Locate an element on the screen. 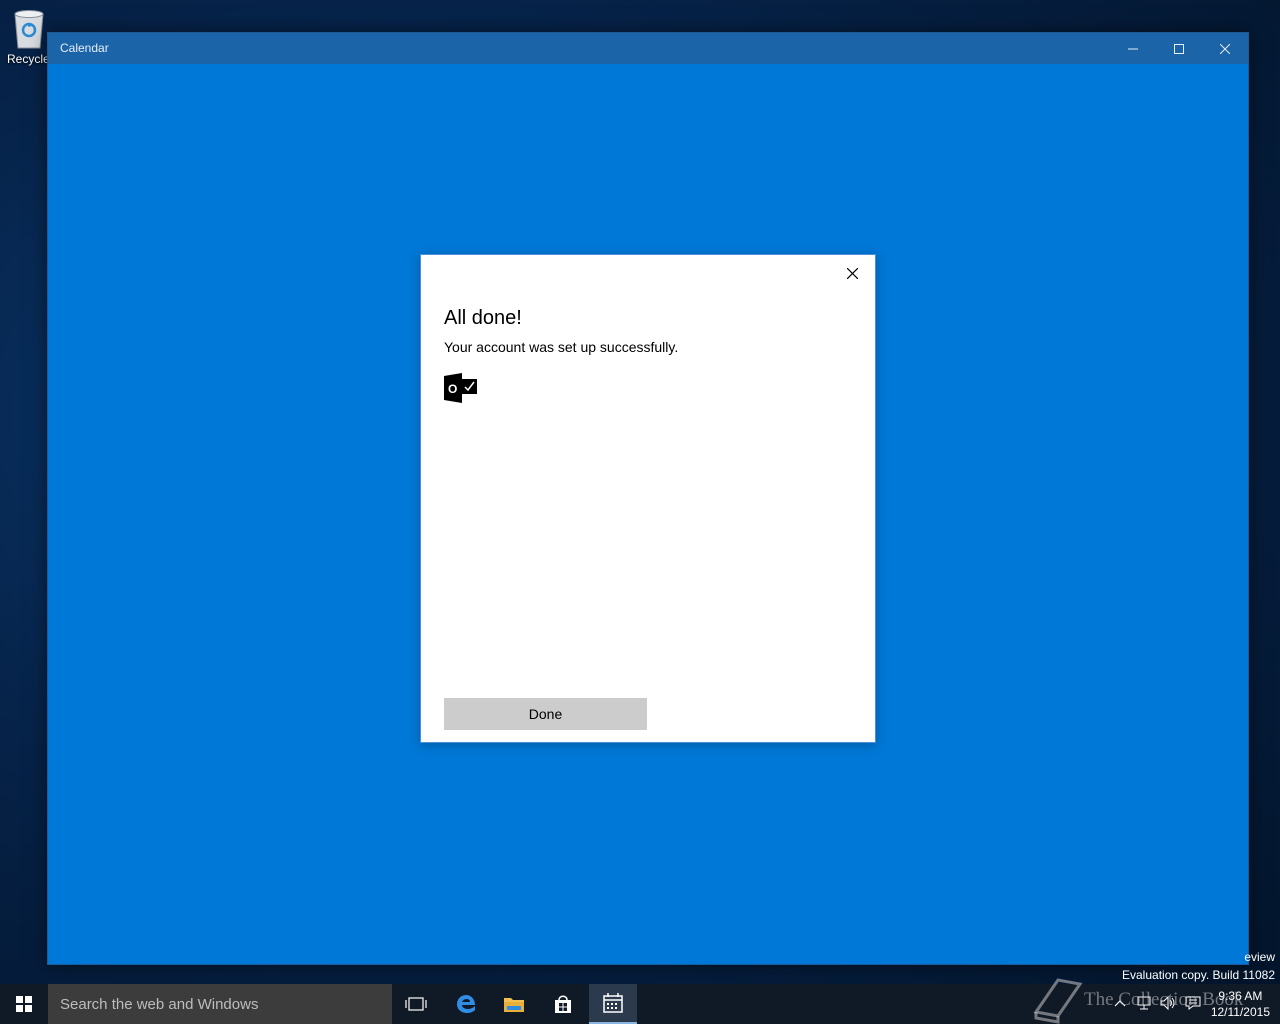 Image resolution: width=1280 pixels, height=1024 pixels. book-icon is located at coordinates (1058, 1001).